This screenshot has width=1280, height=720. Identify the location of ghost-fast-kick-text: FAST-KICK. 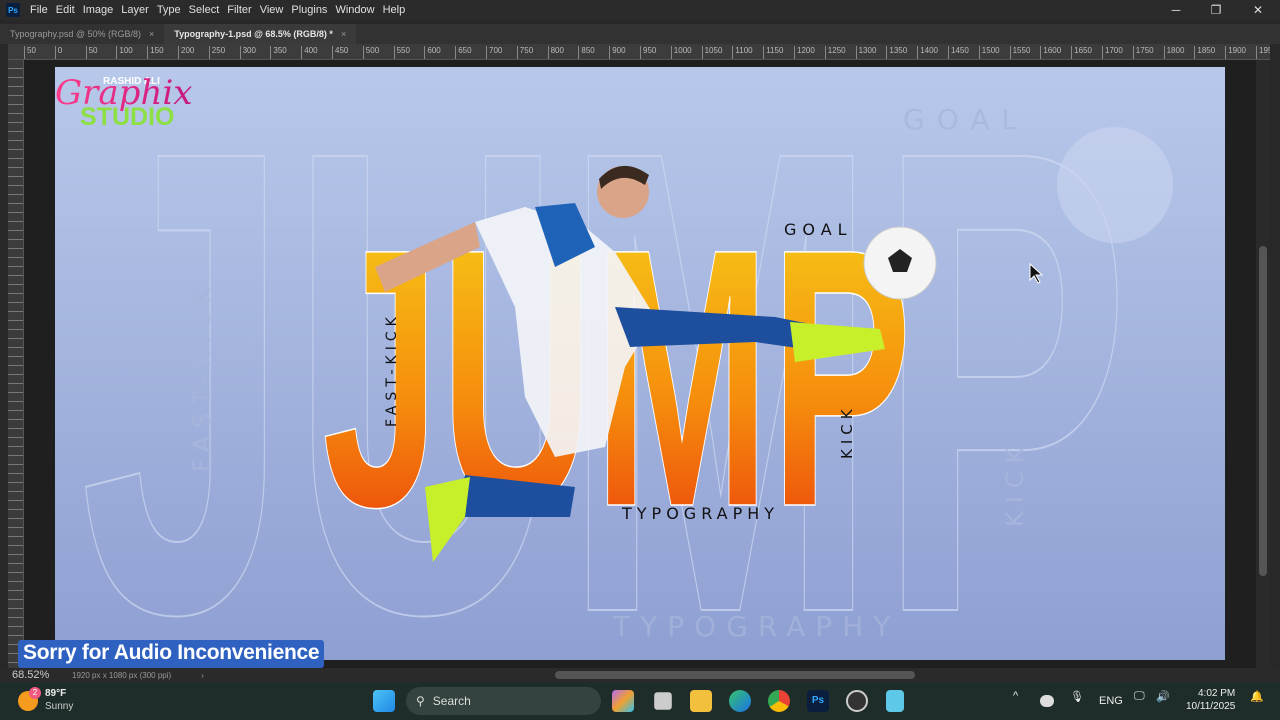
(202, 376).